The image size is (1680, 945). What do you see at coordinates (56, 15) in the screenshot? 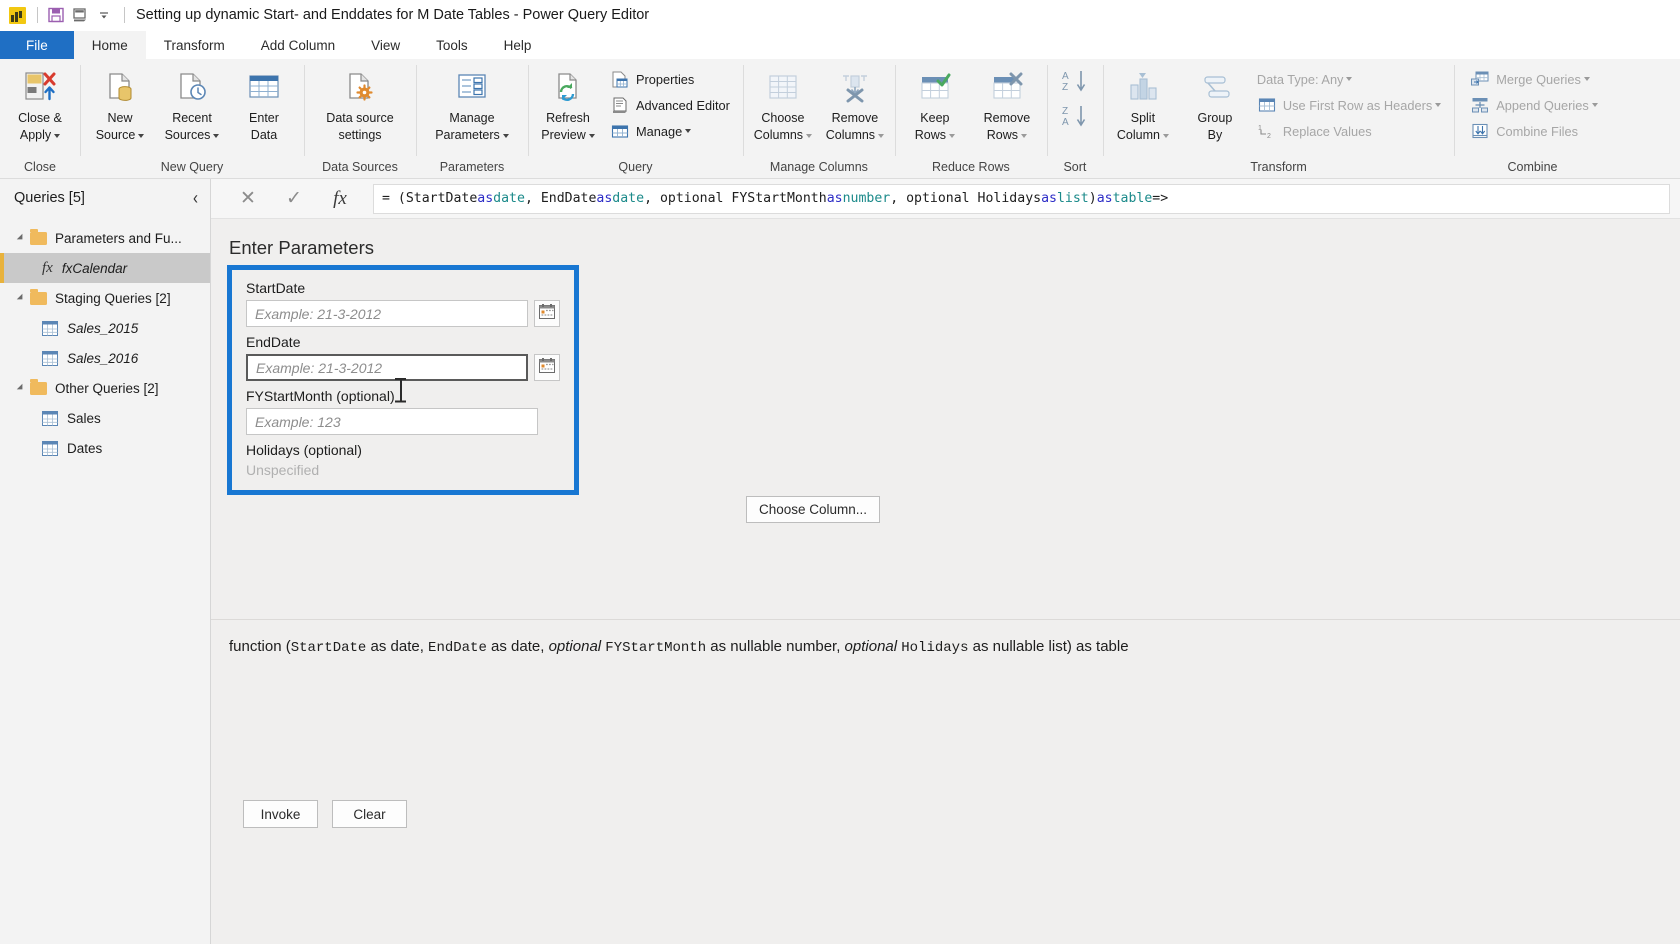
I see `save-icon` at bounding box center [56, 15].